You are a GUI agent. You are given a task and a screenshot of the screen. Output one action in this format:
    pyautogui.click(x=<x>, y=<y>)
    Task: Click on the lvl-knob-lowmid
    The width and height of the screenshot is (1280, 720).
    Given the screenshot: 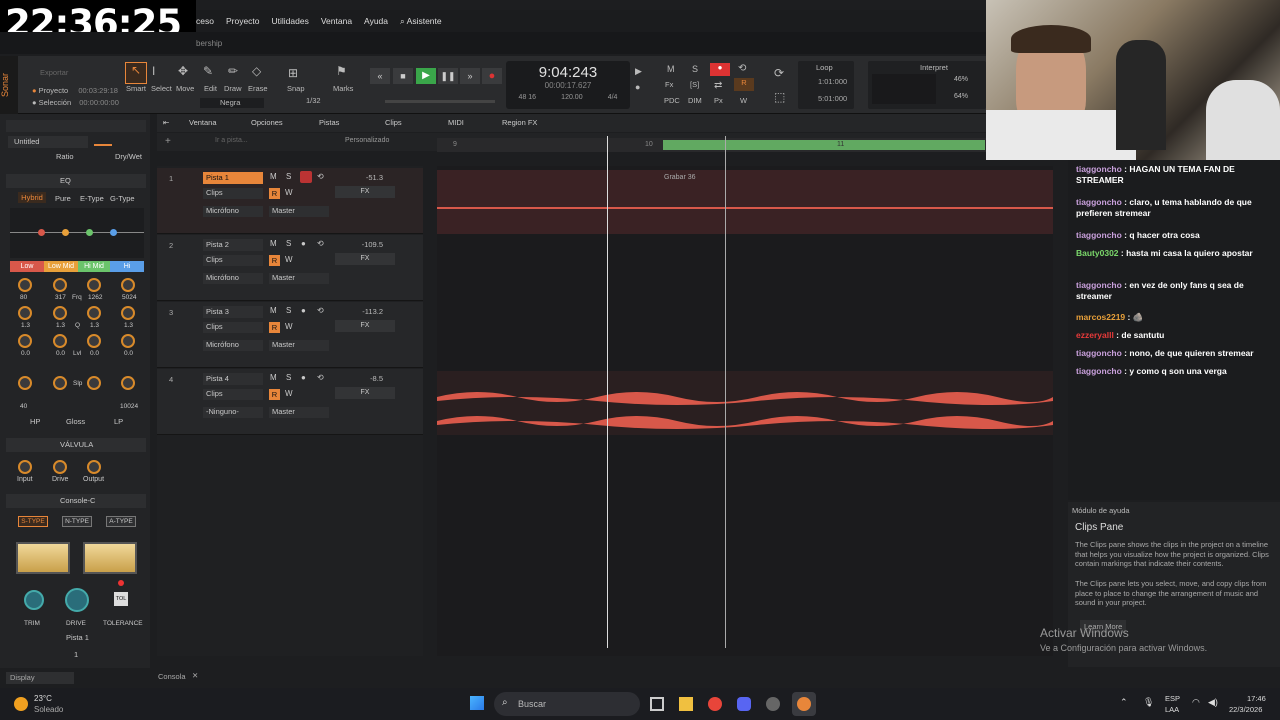 What is the action you would take?
    pyautogui.click(x=60, y=341)
    